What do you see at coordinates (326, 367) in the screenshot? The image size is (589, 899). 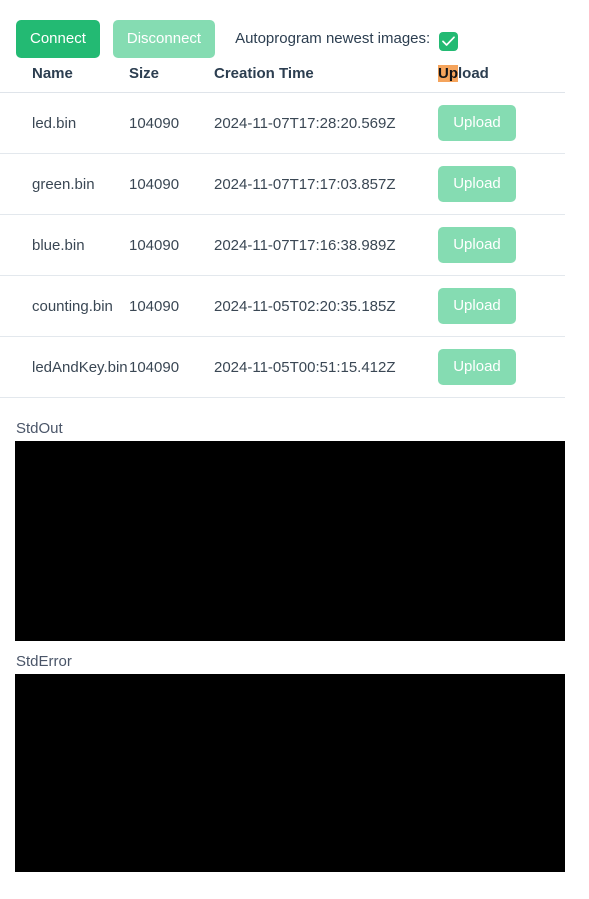 I see `cell-creation-time: 2024-11-05T00:51:15.412Z` at bounding box center [326, 367].